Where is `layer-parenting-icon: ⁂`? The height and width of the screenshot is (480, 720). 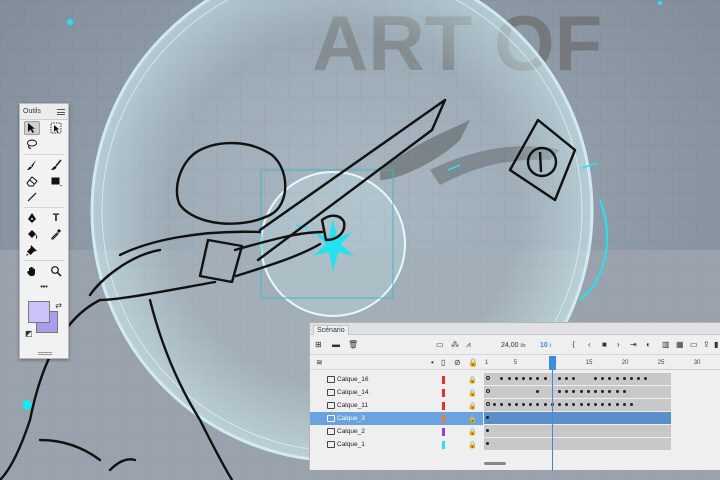 layer-parenting-icon: ⁂ is located at coordinates (455, 344).